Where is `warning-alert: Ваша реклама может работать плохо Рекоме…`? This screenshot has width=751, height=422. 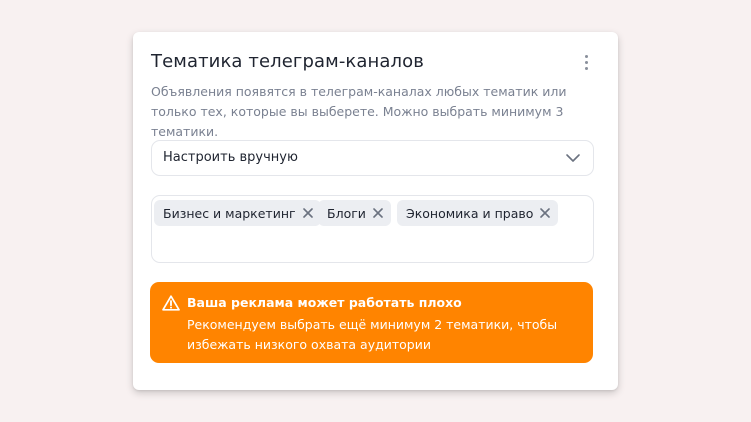
warning-alert: Ваша реклама может работать плохо Рекоме… is located at coordinates (371, 322).